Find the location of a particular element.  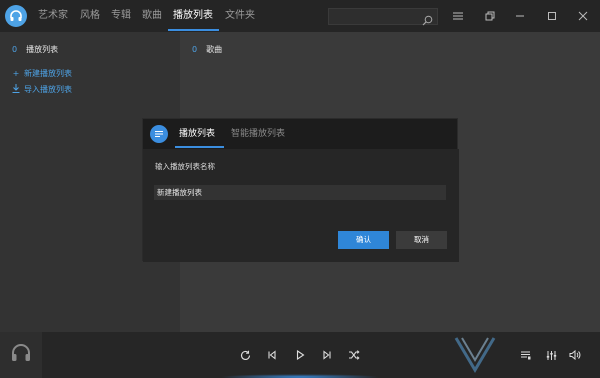

hamburger-icon is located at coordinates (458, 16).